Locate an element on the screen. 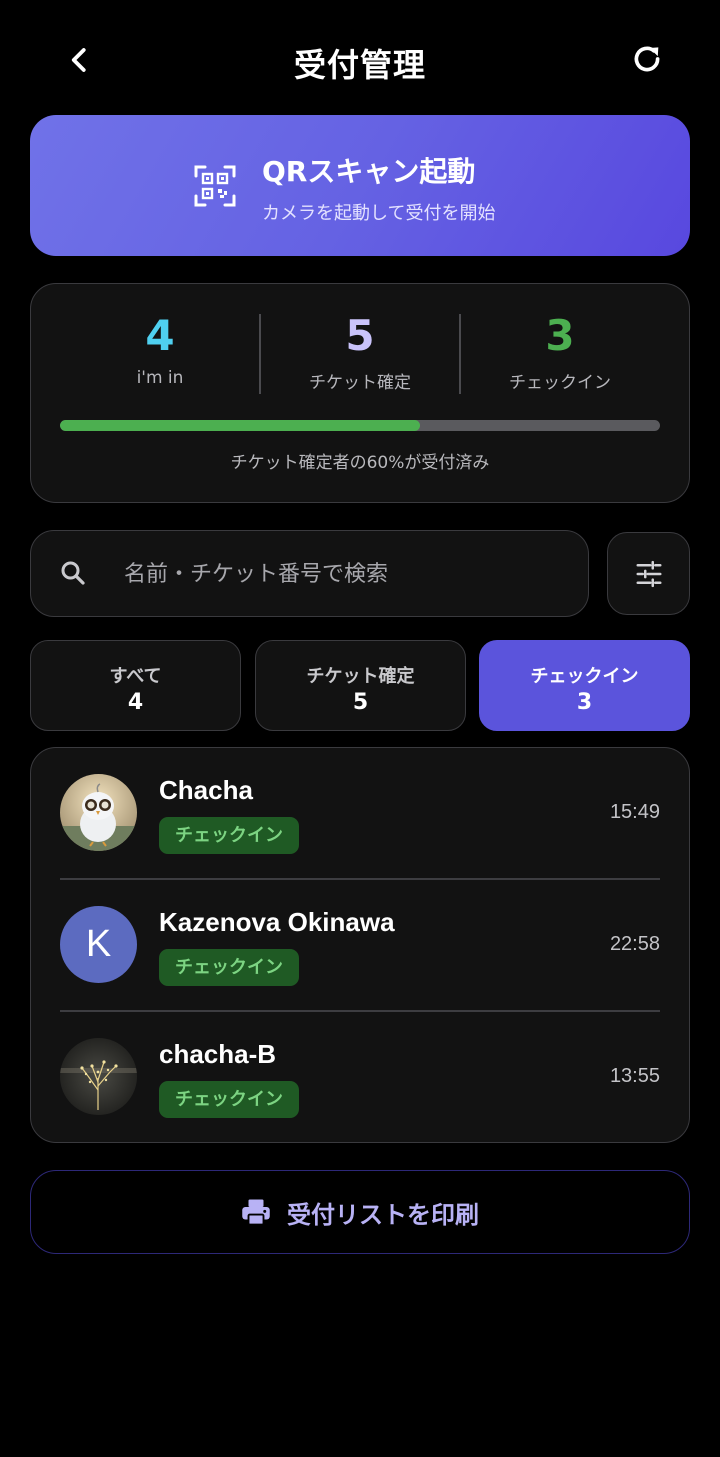 Image resolution: width=720 pixels, height=1457 pixels. refresh-button is located at coordinates (647, 59).